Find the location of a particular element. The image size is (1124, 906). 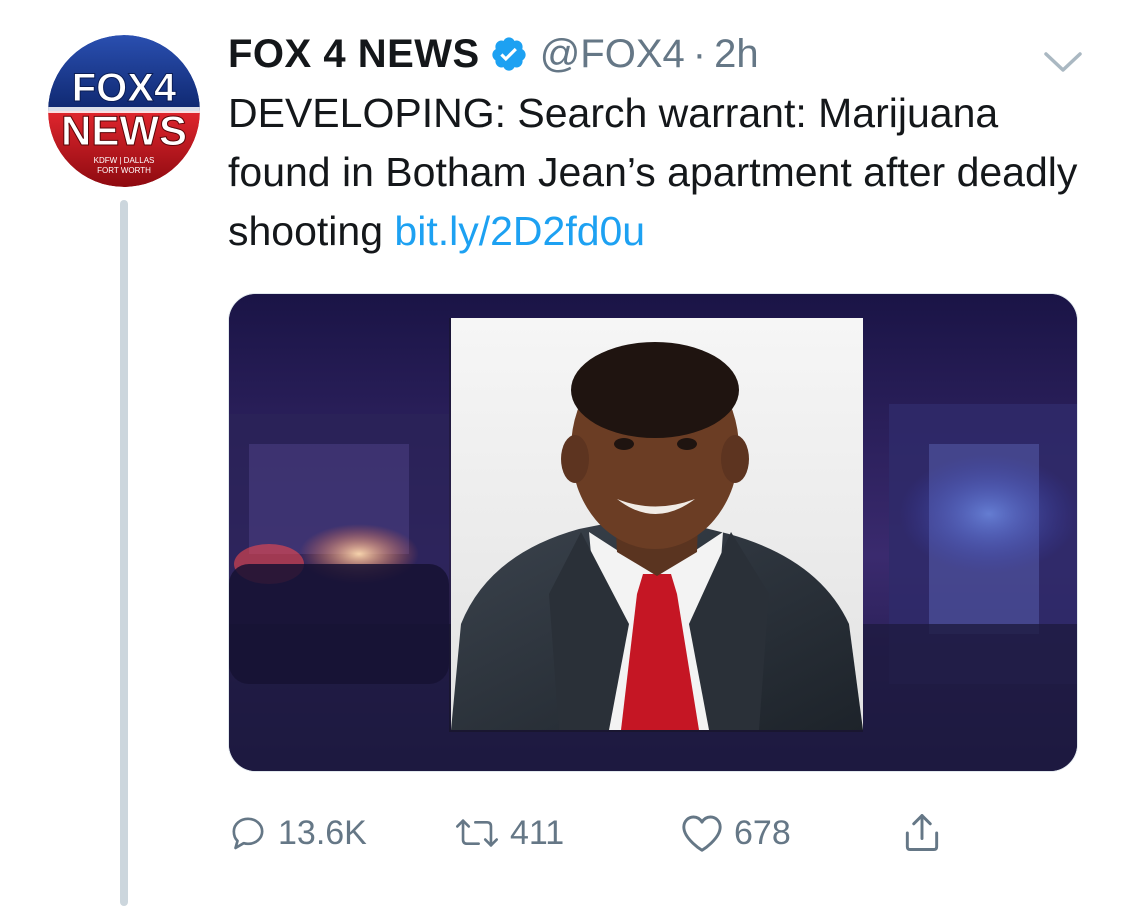

logo-fox4-text: FOX4 is located at coordinates (124, 88).